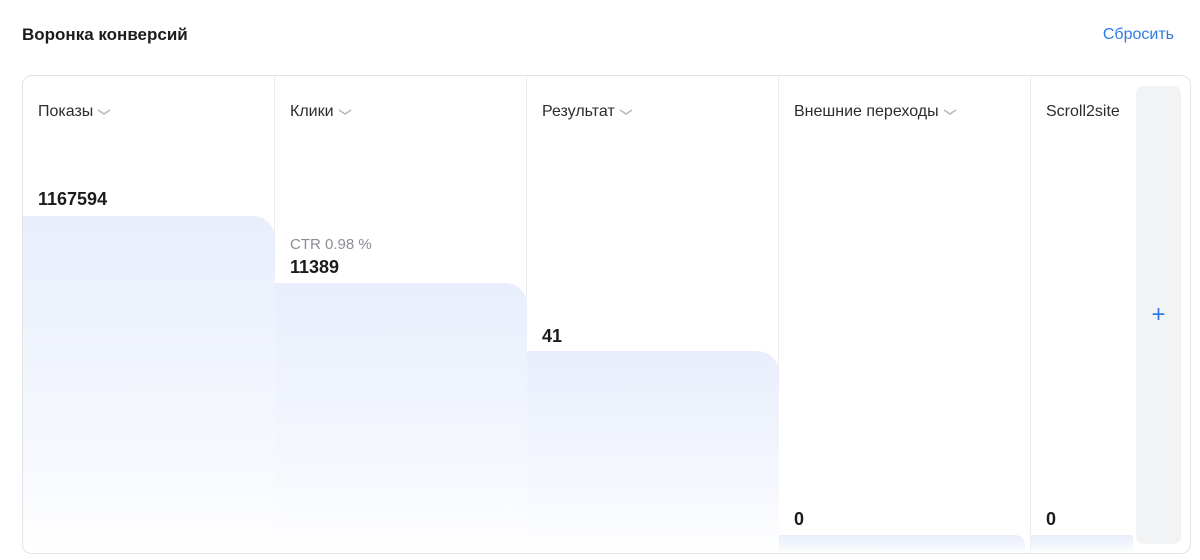  What do you see at coordinates (866, 111) in the screenshot?
I see `column-label: Внешние переходы` at bounding box center [866, 111].